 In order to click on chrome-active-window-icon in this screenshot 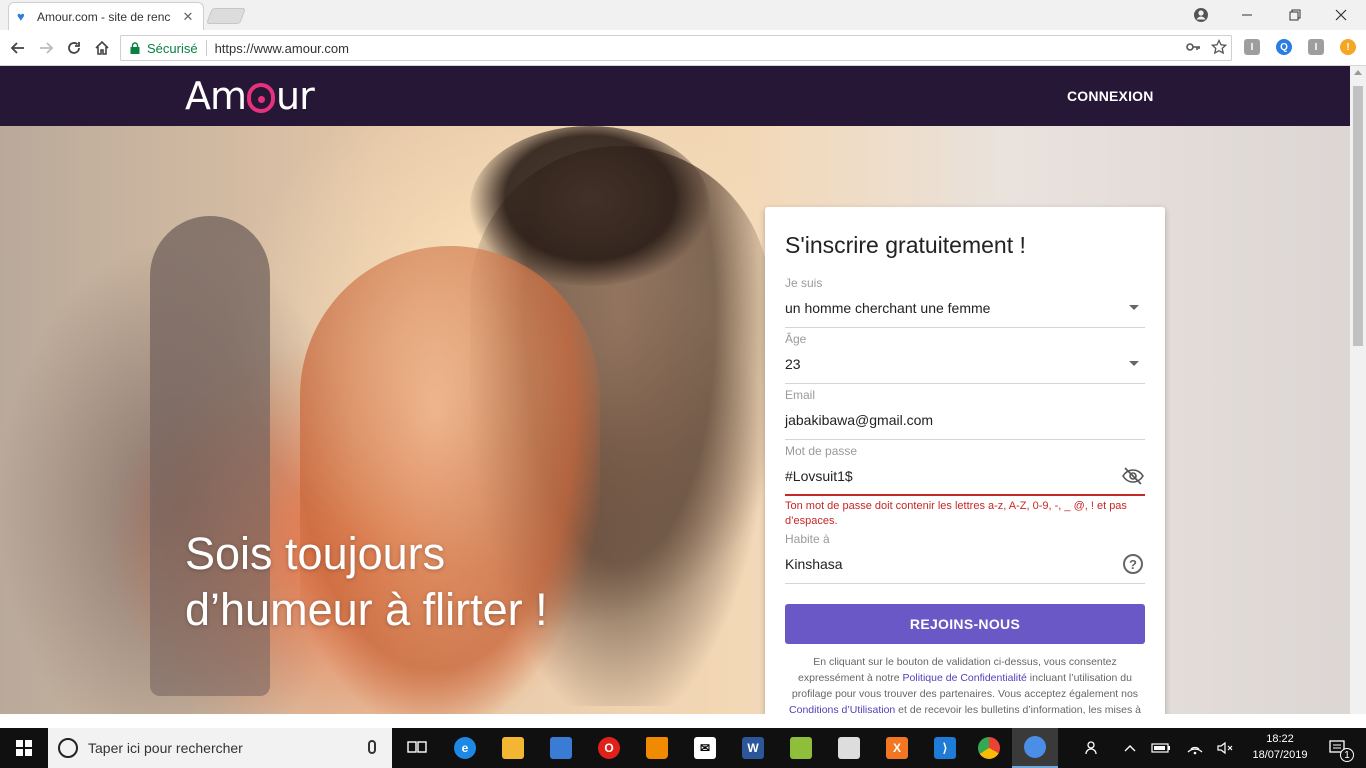, I will do `click(1035, 748)`.